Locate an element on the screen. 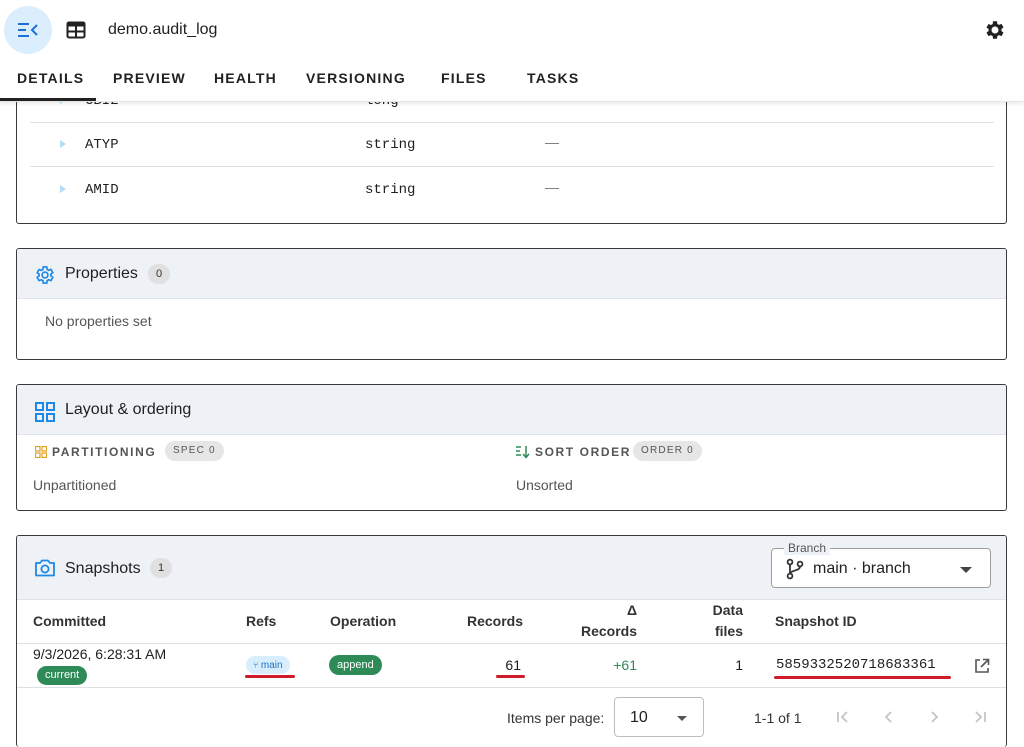 The width and height of the screenshot is (1024, 747). col-delta-records-line1: Δ is located at coordinates (631, 610).